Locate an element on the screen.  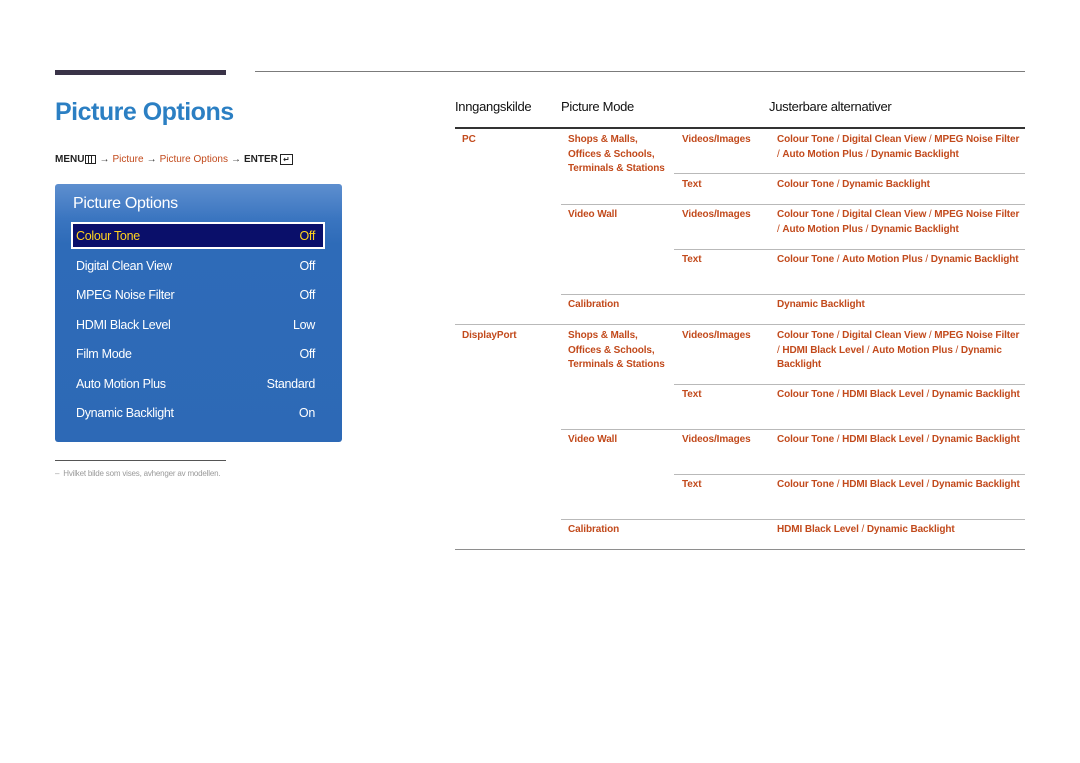
osd-menu-item: Digital Clean View Off is located at coordinates (198, 265).